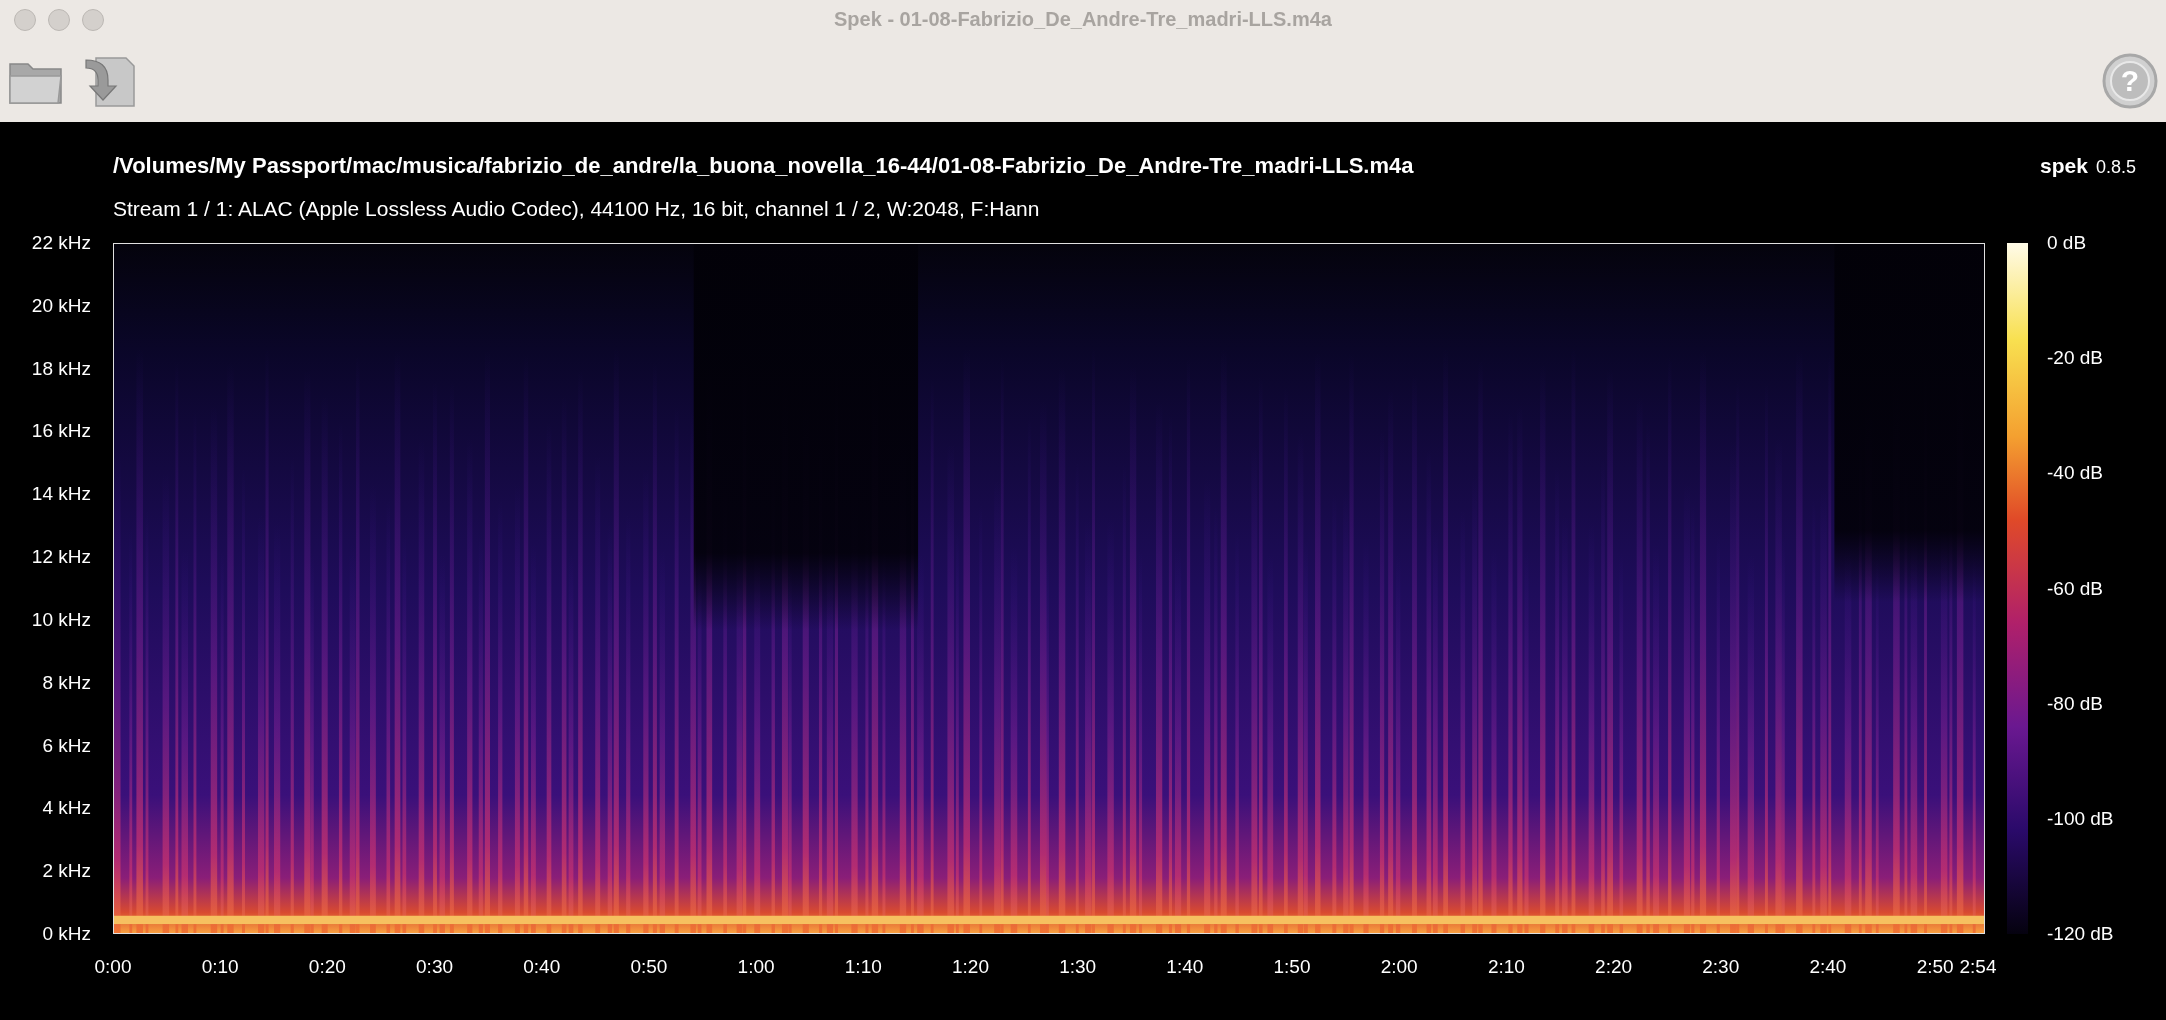  Describe the element at coordinates (1506, 967) in the screenshot. I see `time-label: 2:10` at that location.